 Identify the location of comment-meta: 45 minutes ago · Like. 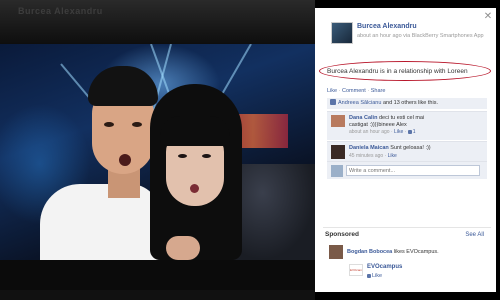
(373, 156).